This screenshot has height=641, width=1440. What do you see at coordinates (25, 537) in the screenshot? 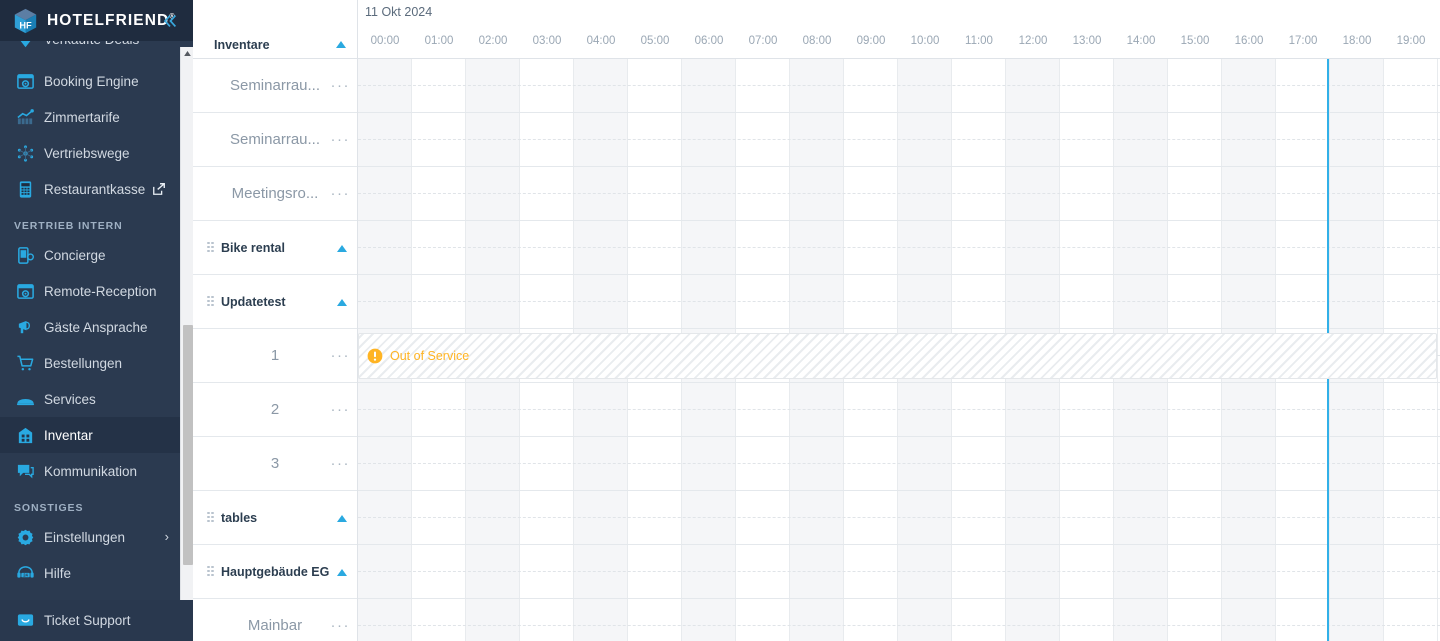
I see `gear-icon` at bounding box center [25, 537].